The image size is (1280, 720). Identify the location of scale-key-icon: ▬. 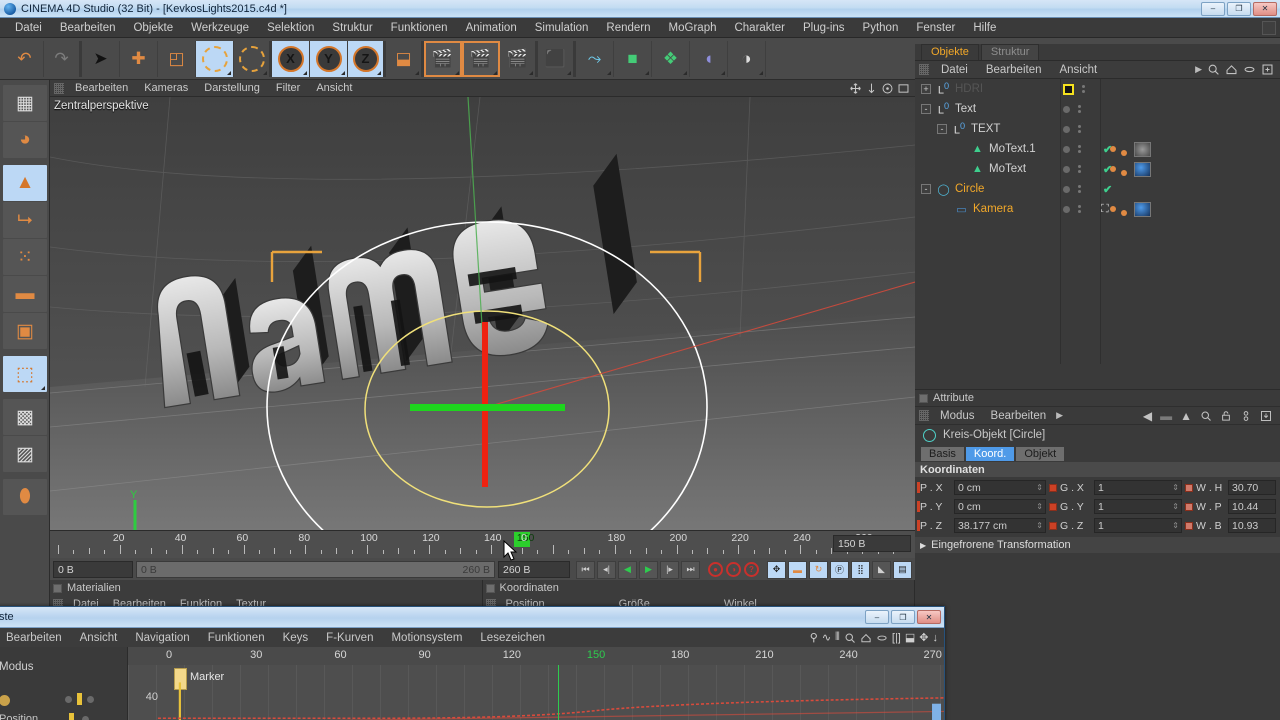
(797, 569).